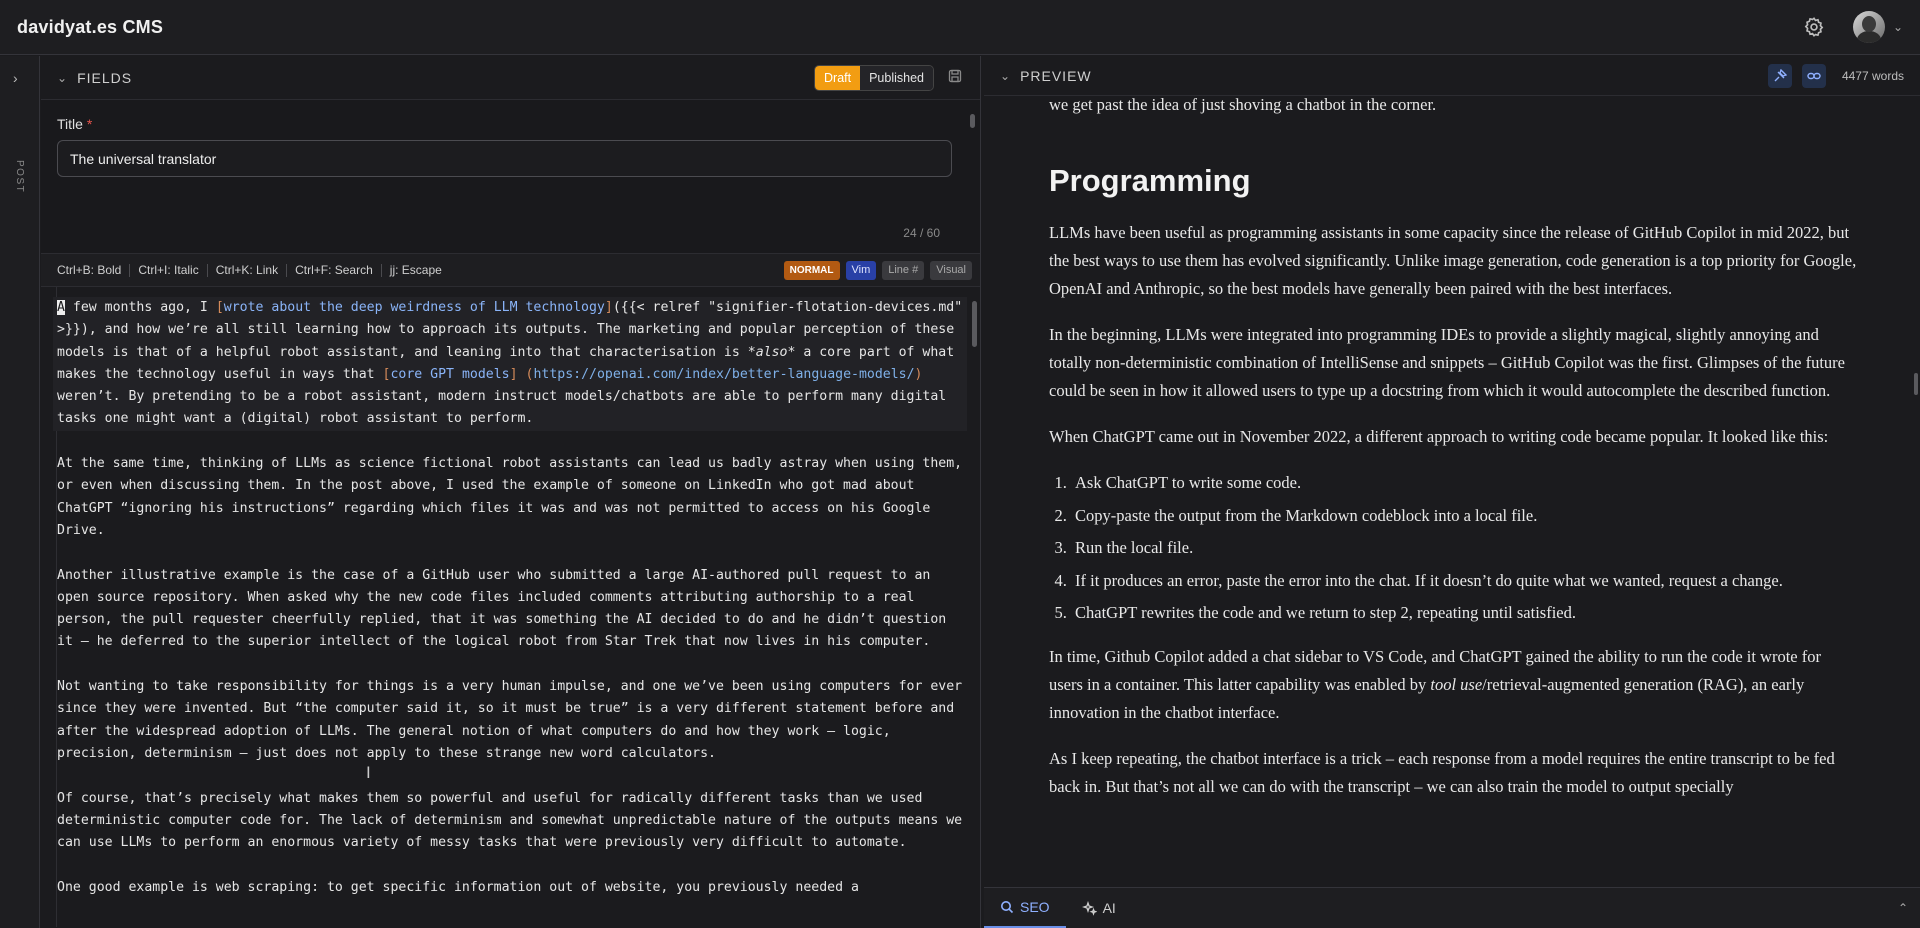 Image resolution: width=1920 pixels, height=928 pixels. I want to click on title-field-group: Title * The universal translator 24 / 60, so click(510, 176).